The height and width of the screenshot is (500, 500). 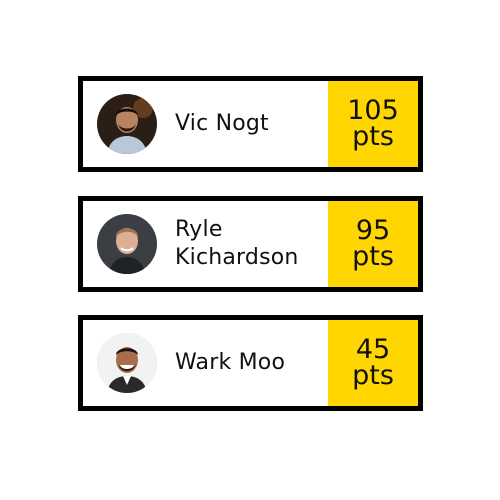 I want to click on score-badge: 105 pts, so click(x=373, y=124).